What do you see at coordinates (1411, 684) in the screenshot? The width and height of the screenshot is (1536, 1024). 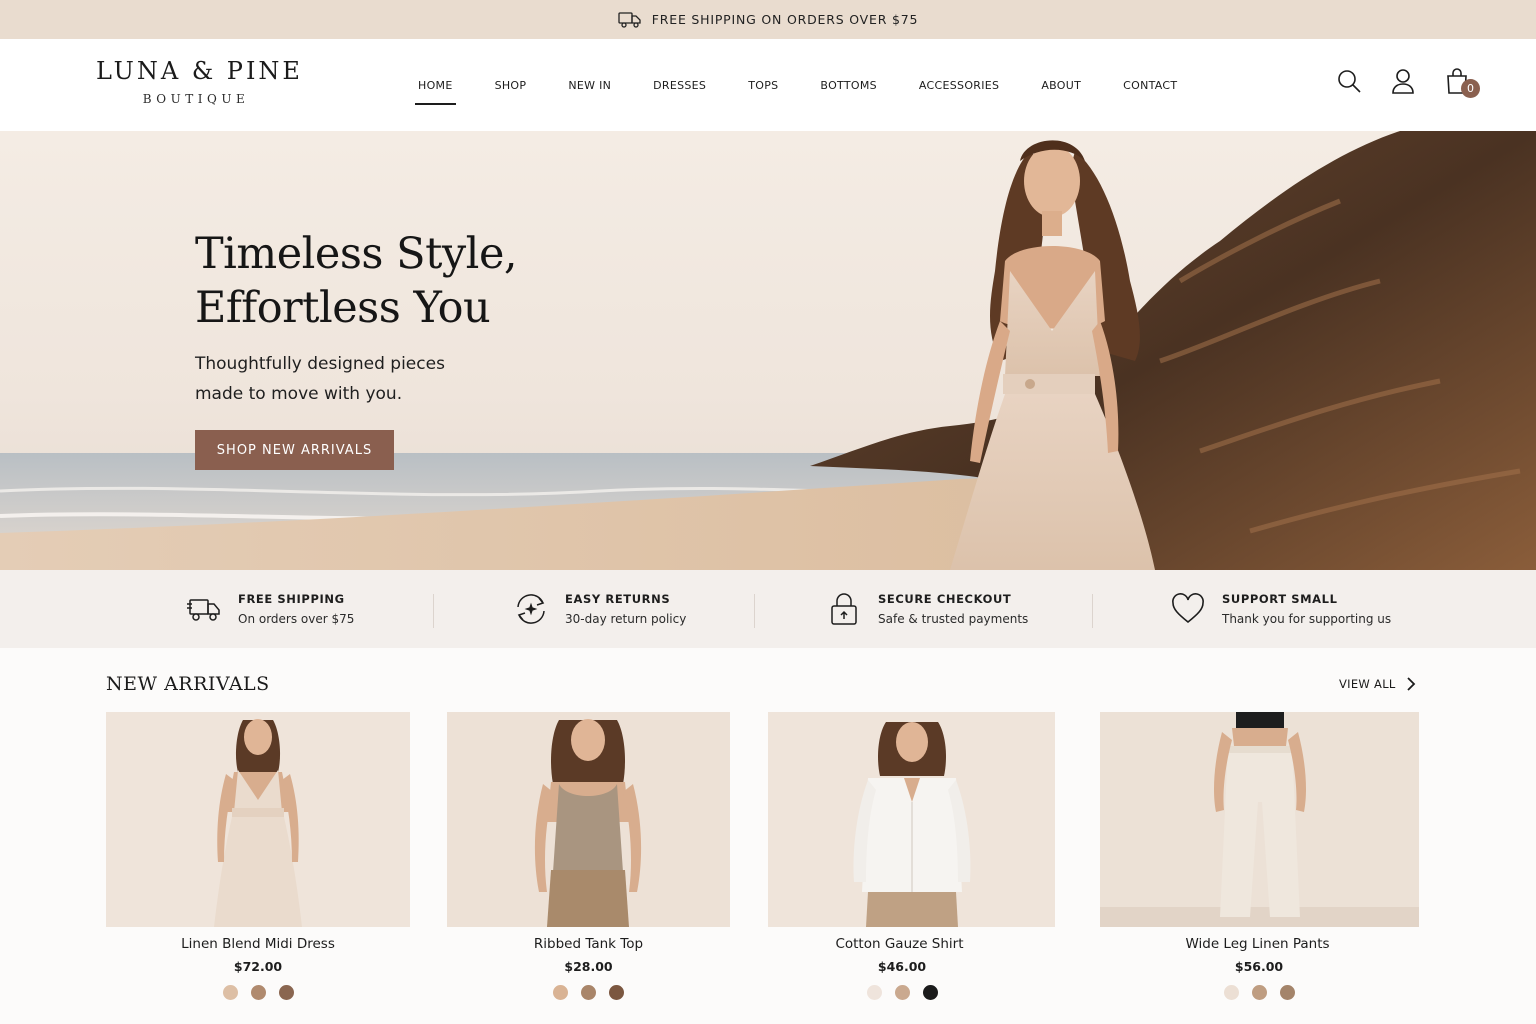 I see `chevron-right-icon` at bounding box center [1411, 684].